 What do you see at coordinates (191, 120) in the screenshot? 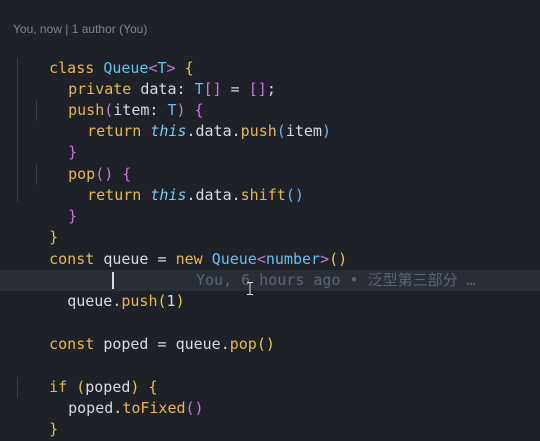
I see `code-line-4: return this.data.push(item)` at bounding box center [191, 120].